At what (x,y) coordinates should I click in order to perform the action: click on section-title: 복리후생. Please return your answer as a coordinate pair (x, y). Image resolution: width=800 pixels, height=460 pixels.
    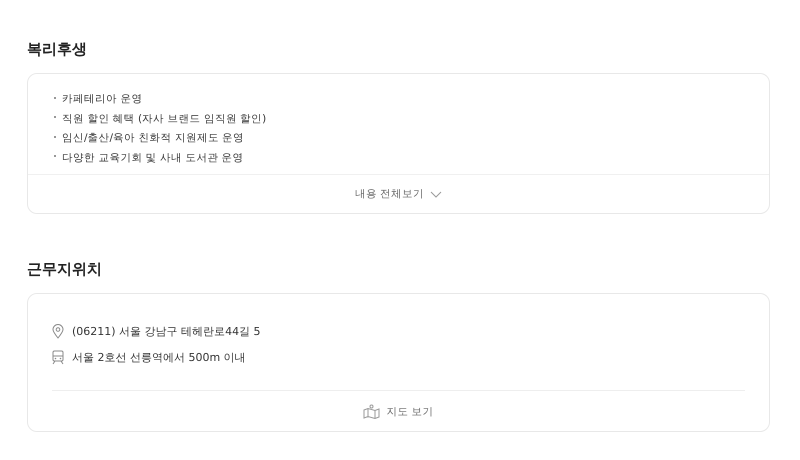
    Looking at the image, I should click on (57, 49).